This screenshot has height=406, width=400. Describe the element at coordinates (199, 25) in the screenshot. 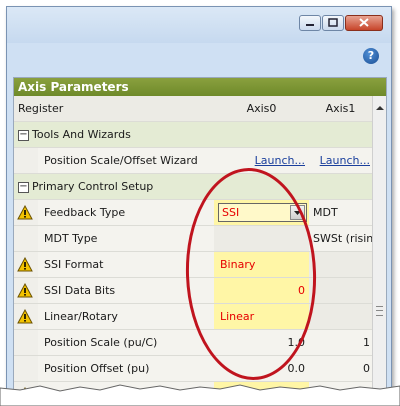

I see `title-bar` at that location.